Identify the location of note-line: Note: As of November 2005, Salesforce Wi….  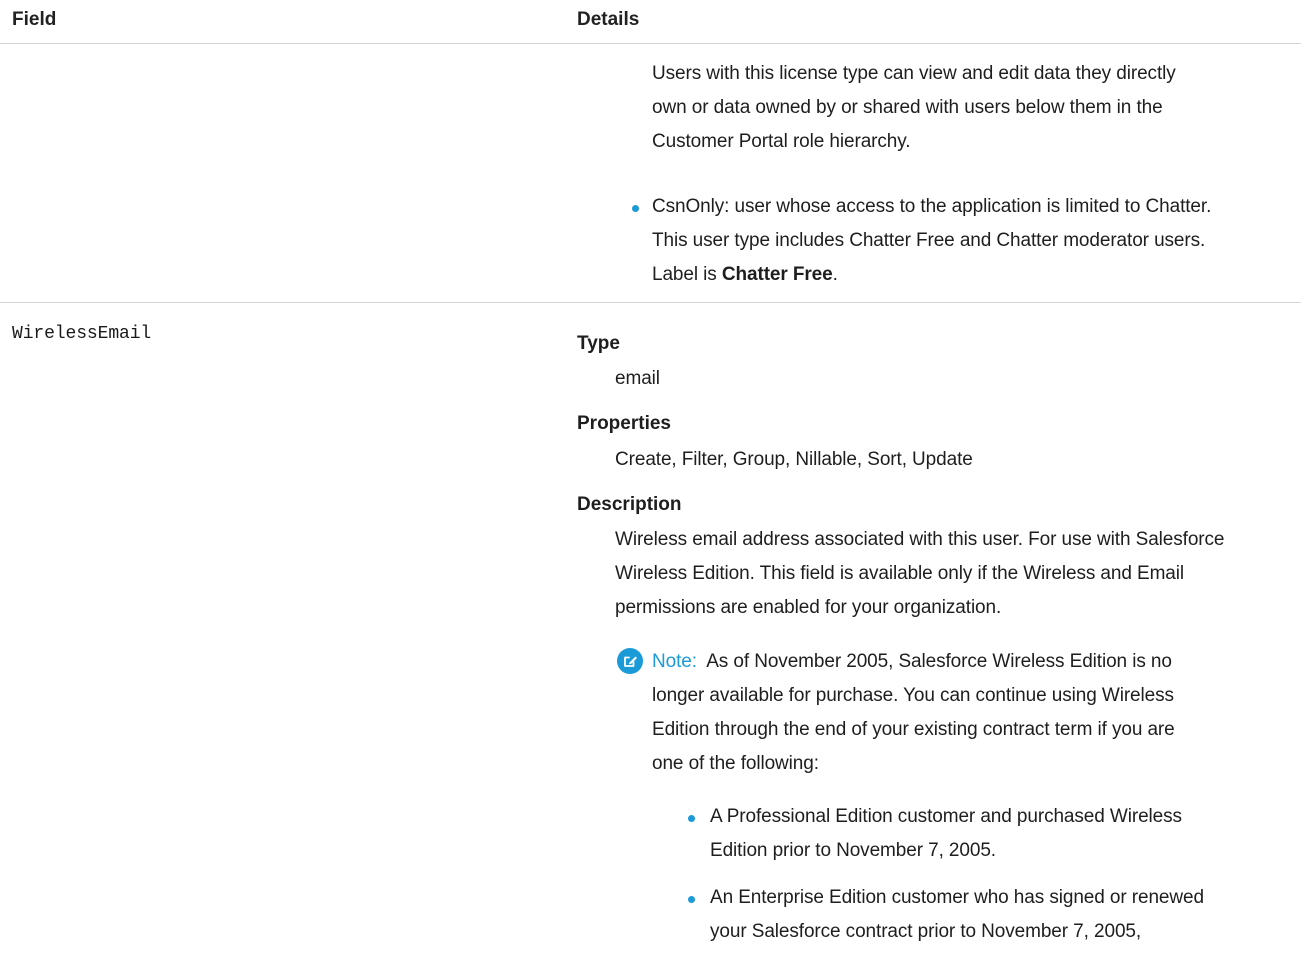
(912, 661).